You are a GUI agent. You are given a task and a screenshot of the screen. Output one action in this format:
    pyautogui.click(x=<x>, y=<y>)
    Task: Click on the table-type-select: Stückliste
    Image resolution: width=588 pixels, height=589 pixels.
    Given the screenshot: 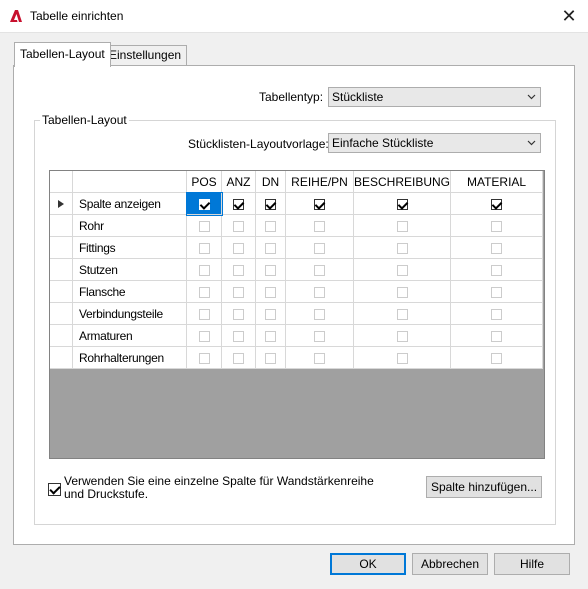 What is the action you would take?
    pyautogui.click(x=434, y=97)
    